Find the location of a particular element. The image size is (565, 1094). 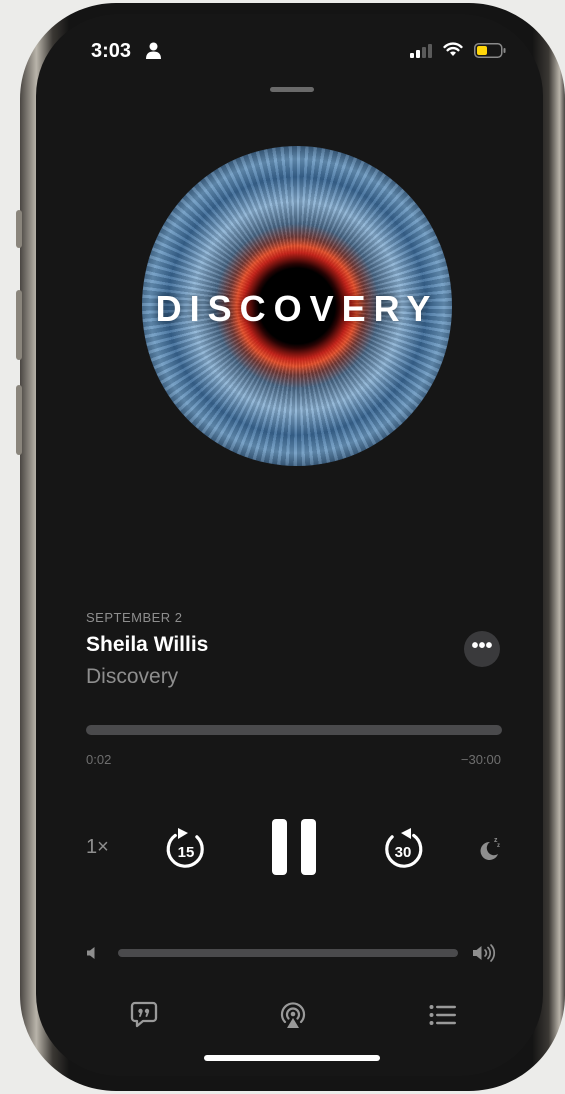

person-icon is located at coordinates (153, 50).